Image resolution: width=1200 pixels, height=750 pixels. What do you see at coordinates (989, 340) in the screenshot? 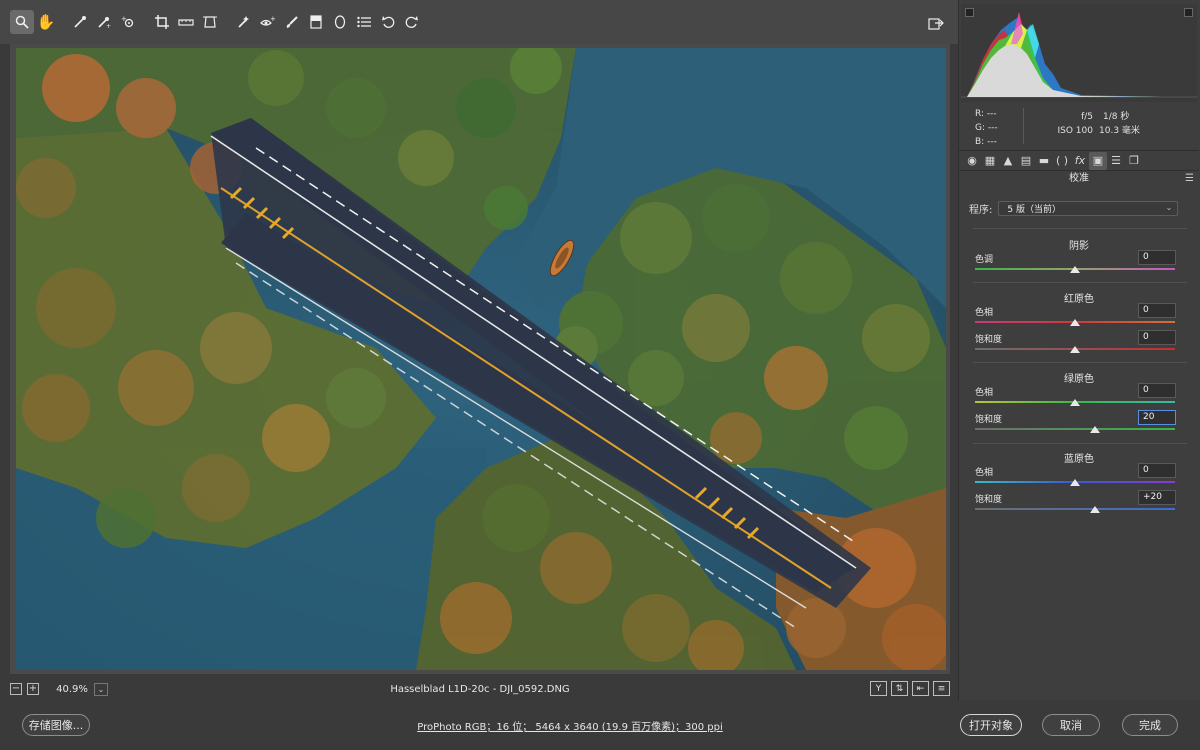
I see `red-saturation-label: 饱和度` at bounding box center [989, 340].